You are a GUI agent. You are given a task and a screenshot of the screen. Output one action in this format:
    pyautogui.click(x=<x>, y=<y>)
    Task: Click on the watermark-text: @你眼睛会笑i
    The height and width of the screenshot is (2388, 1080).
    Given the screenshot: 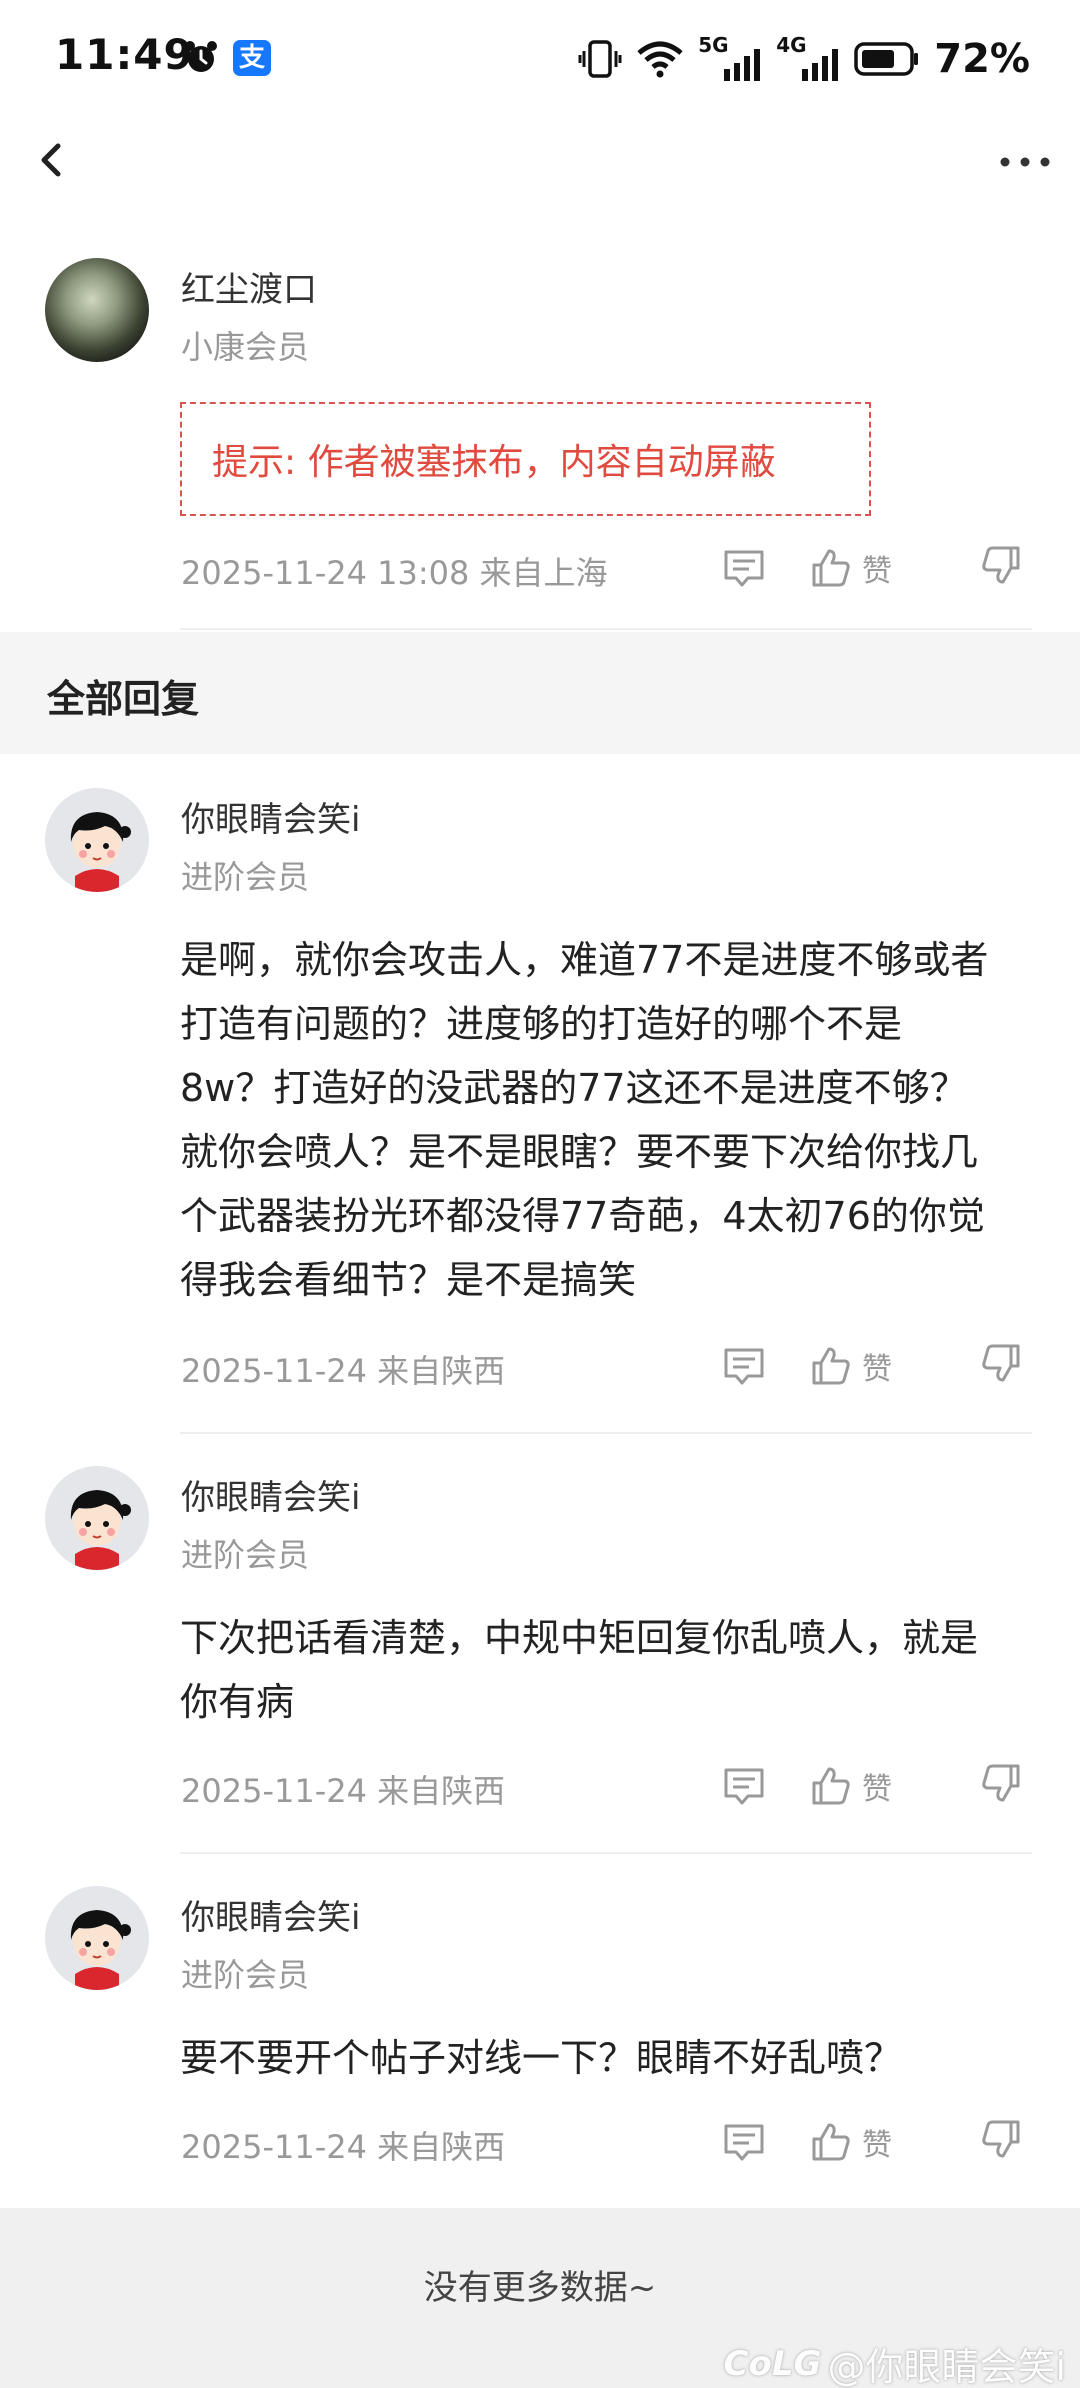 What is the action you would take?
    pyautogui.click(x=946, y=2366)
    